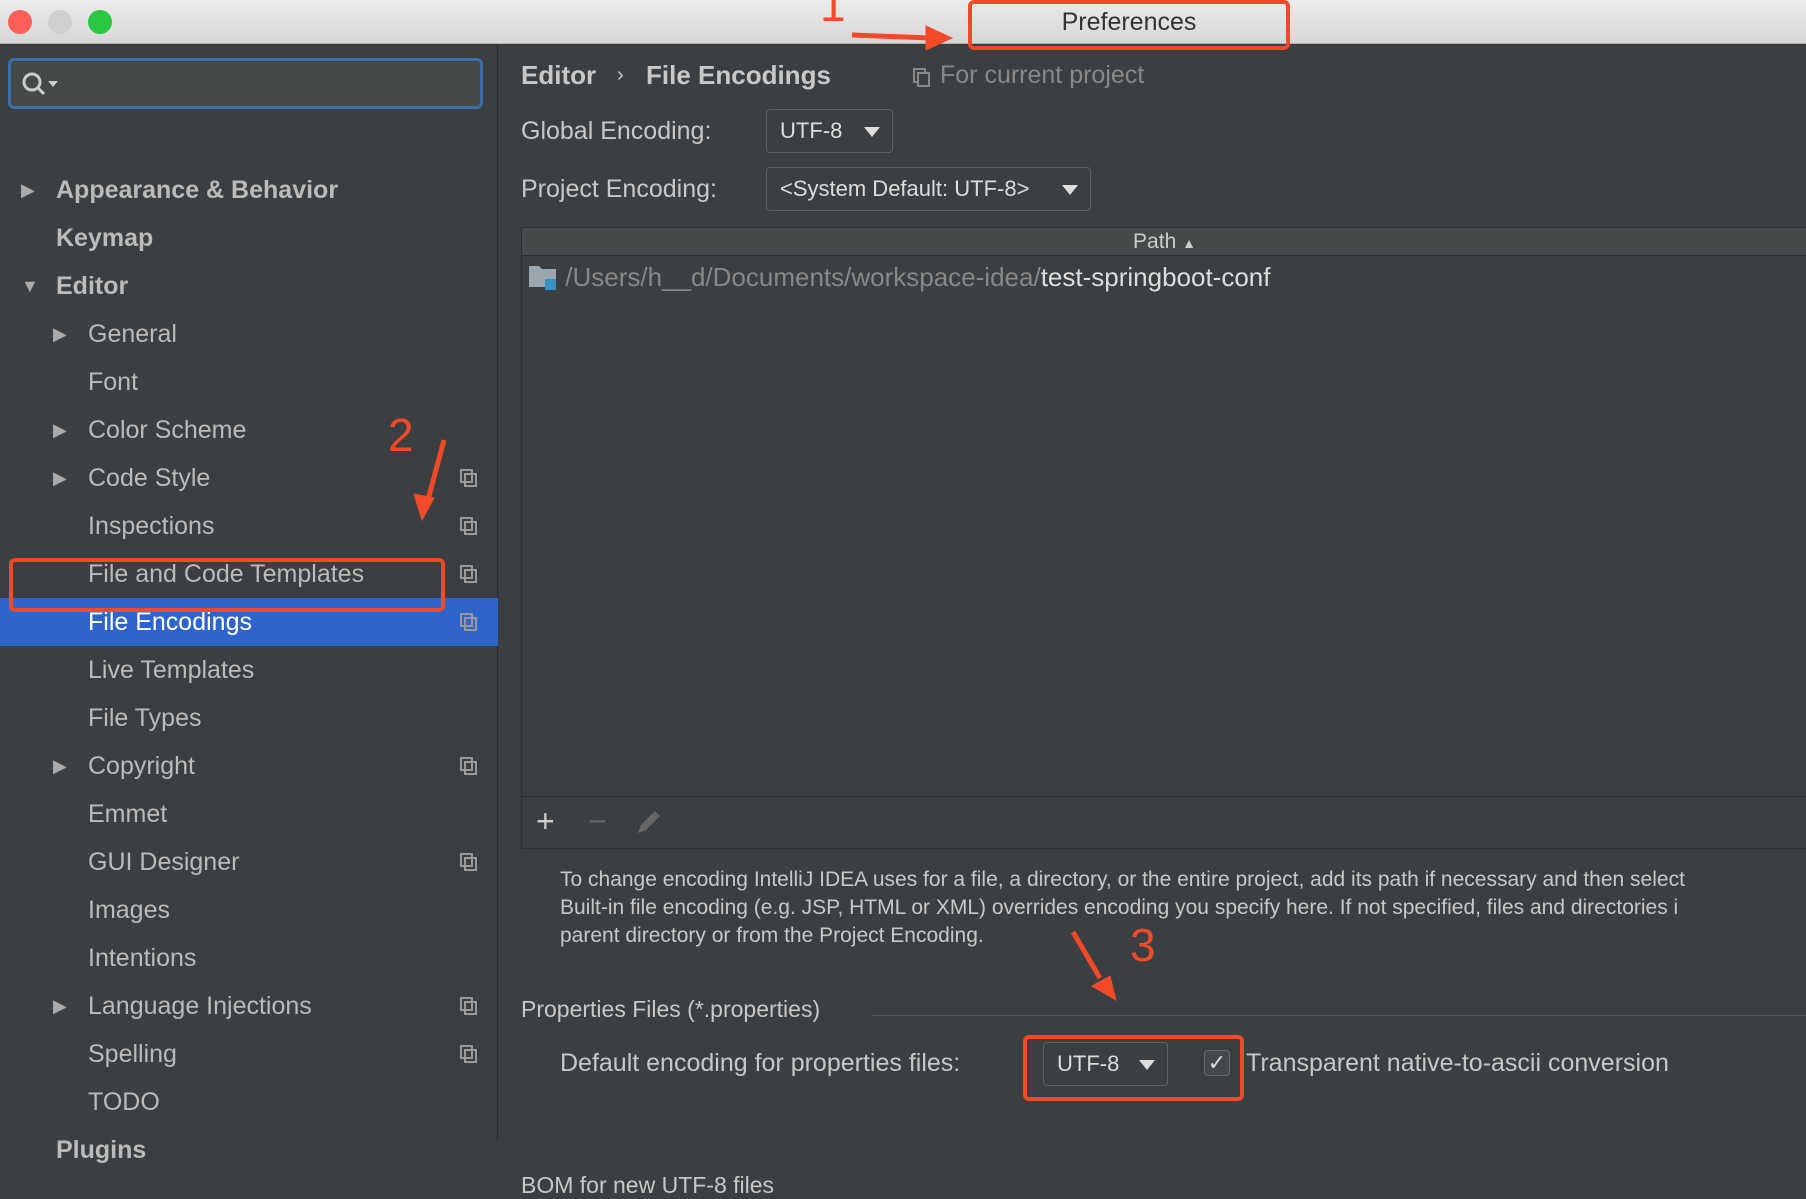 This screenshot has width=1806, height=1199. I want to click on title-bar: Preferences, so click(903, 22).